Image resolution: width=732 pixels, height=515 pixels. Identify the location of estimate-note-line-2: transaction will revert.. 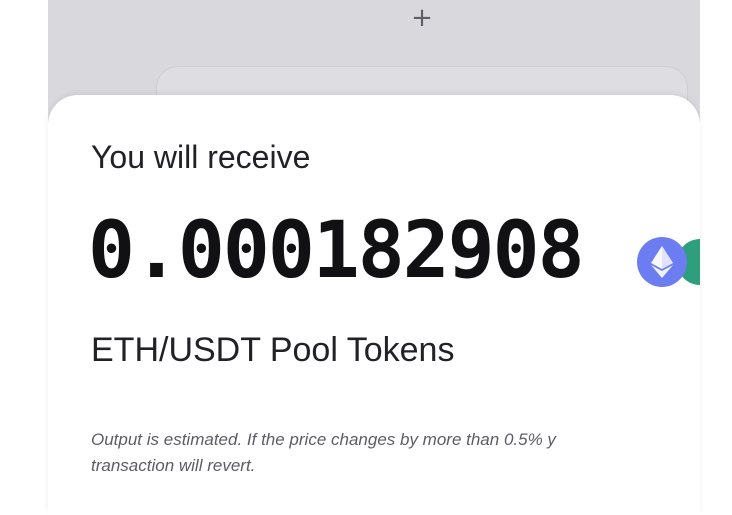
(173, 465).